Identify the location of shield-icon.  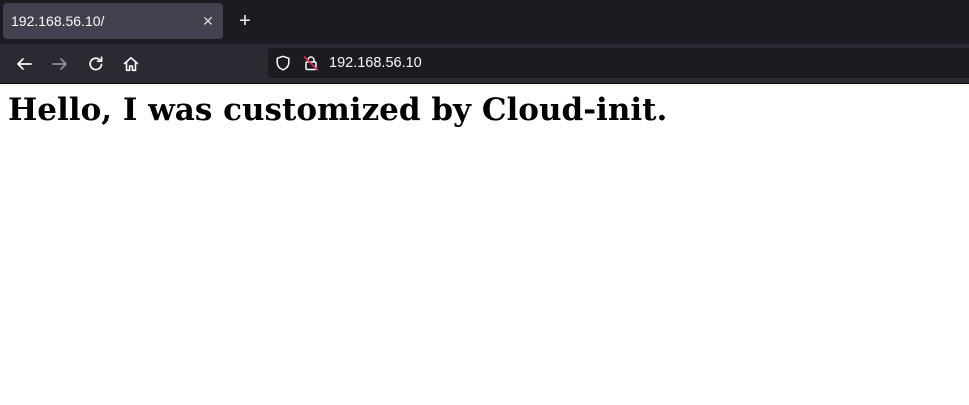
(283, 63).